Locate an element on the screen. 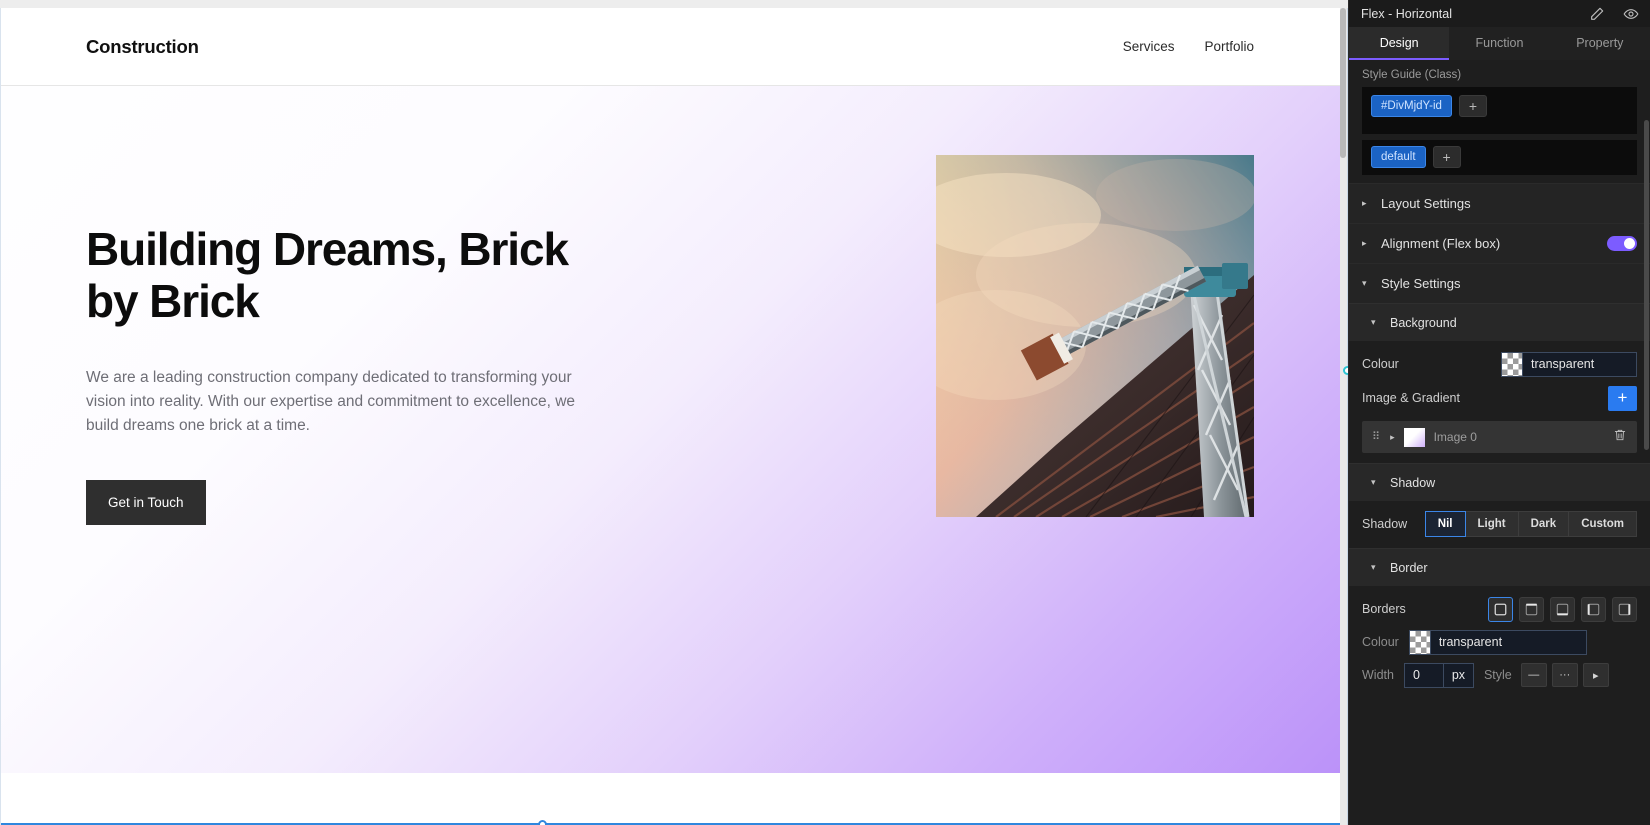 The height and width of the screenshot is (825, 1650). dashed-line-icon: ··· is located at coordinates (1564, 675).